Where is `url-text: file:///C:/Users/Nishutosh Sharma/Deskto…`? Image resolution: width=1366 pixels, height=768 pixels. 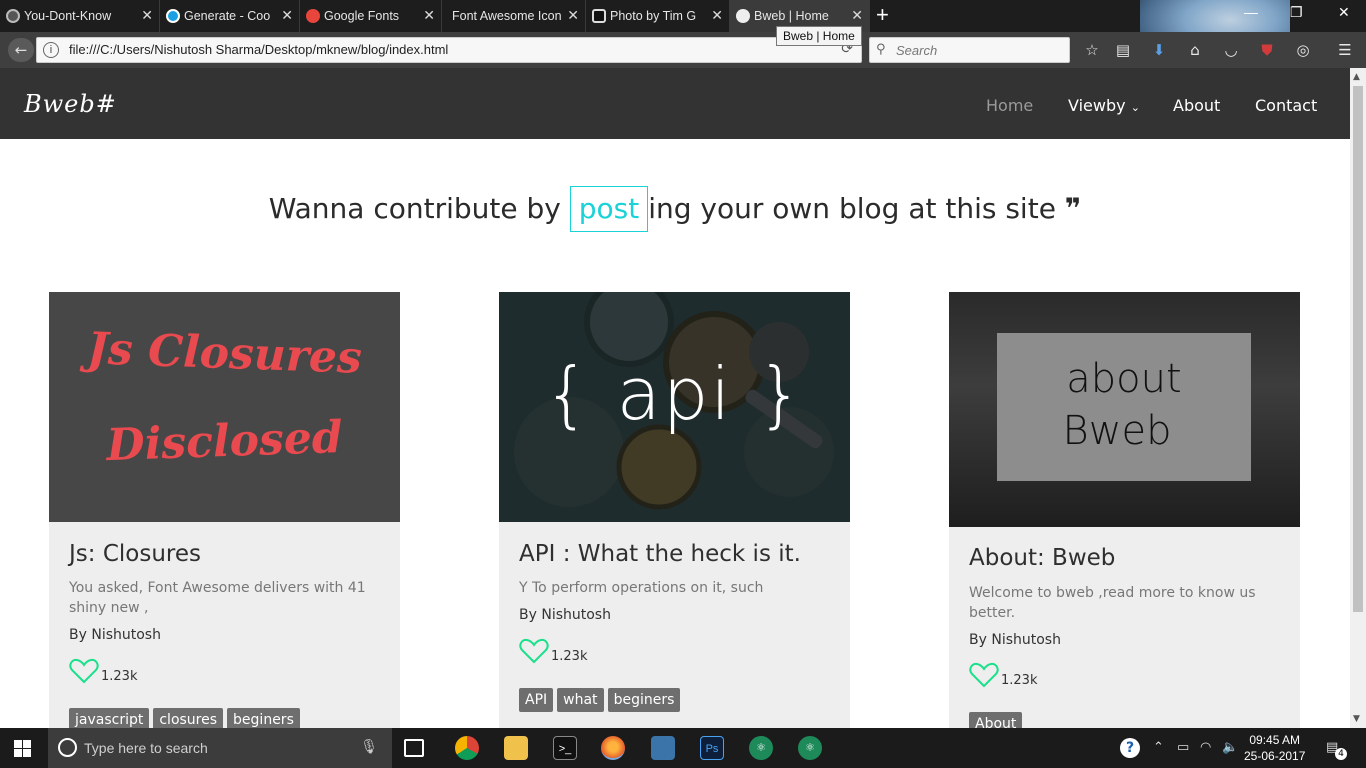 url-text: file:///C:/Users/Nishutosh Sharma/Deskto… is located at coordinates (258, 49).